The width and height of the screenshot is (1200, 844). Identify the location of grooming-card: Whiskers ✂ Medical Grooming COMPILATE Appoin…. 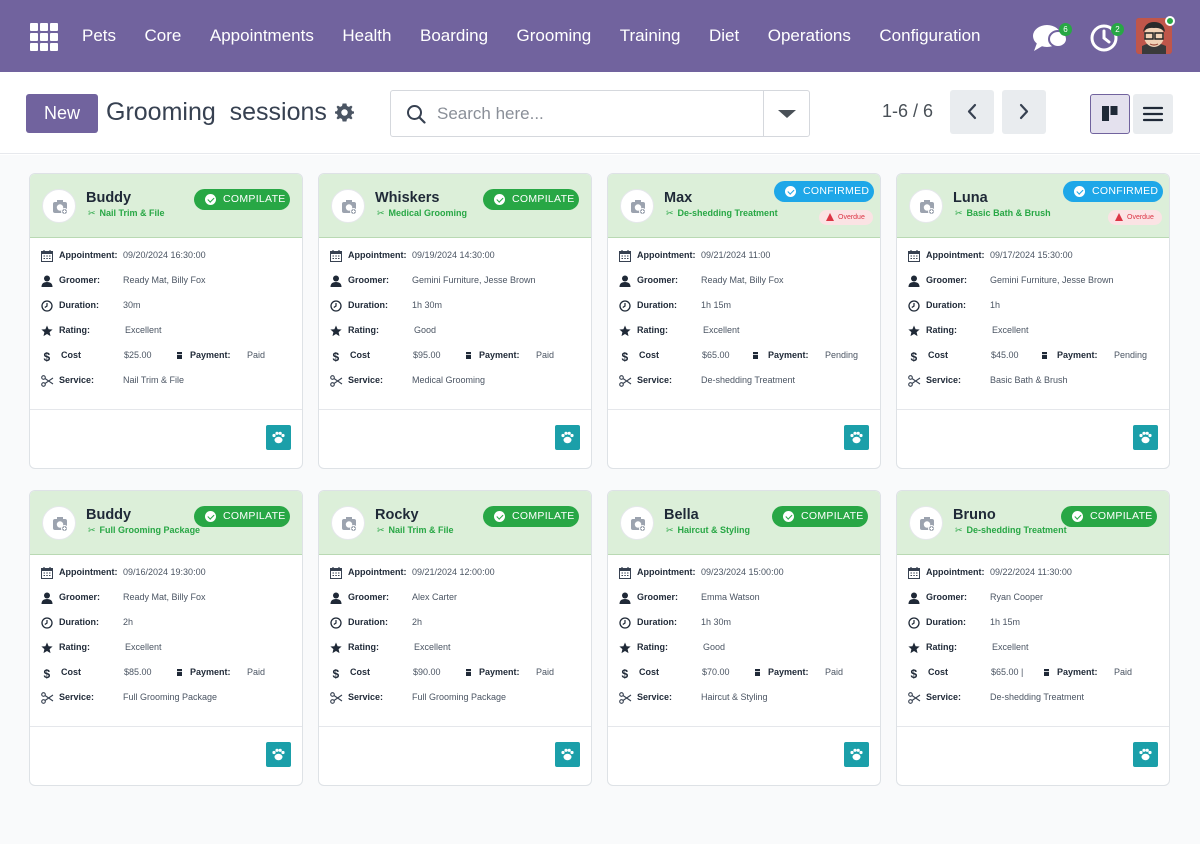
(455, 321).